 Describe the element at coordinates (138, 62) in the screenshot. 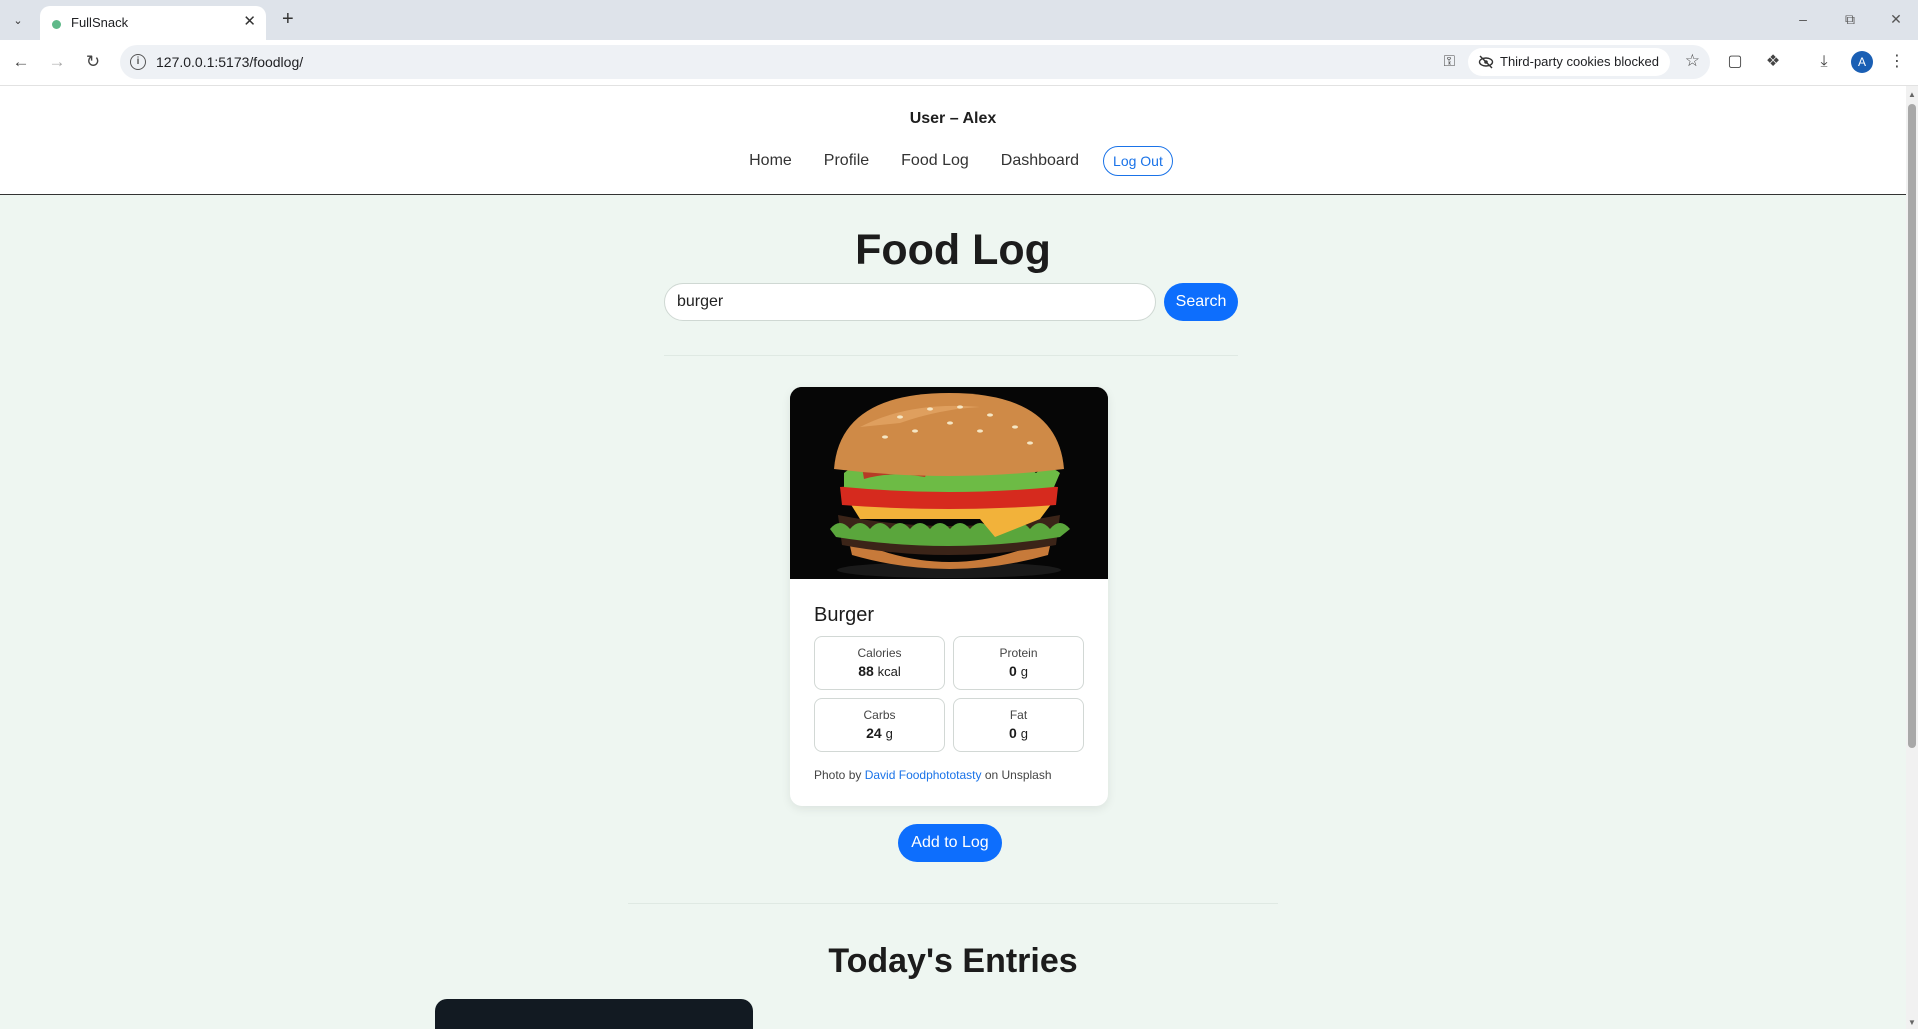

I see `site-info-icon: i` at that location.